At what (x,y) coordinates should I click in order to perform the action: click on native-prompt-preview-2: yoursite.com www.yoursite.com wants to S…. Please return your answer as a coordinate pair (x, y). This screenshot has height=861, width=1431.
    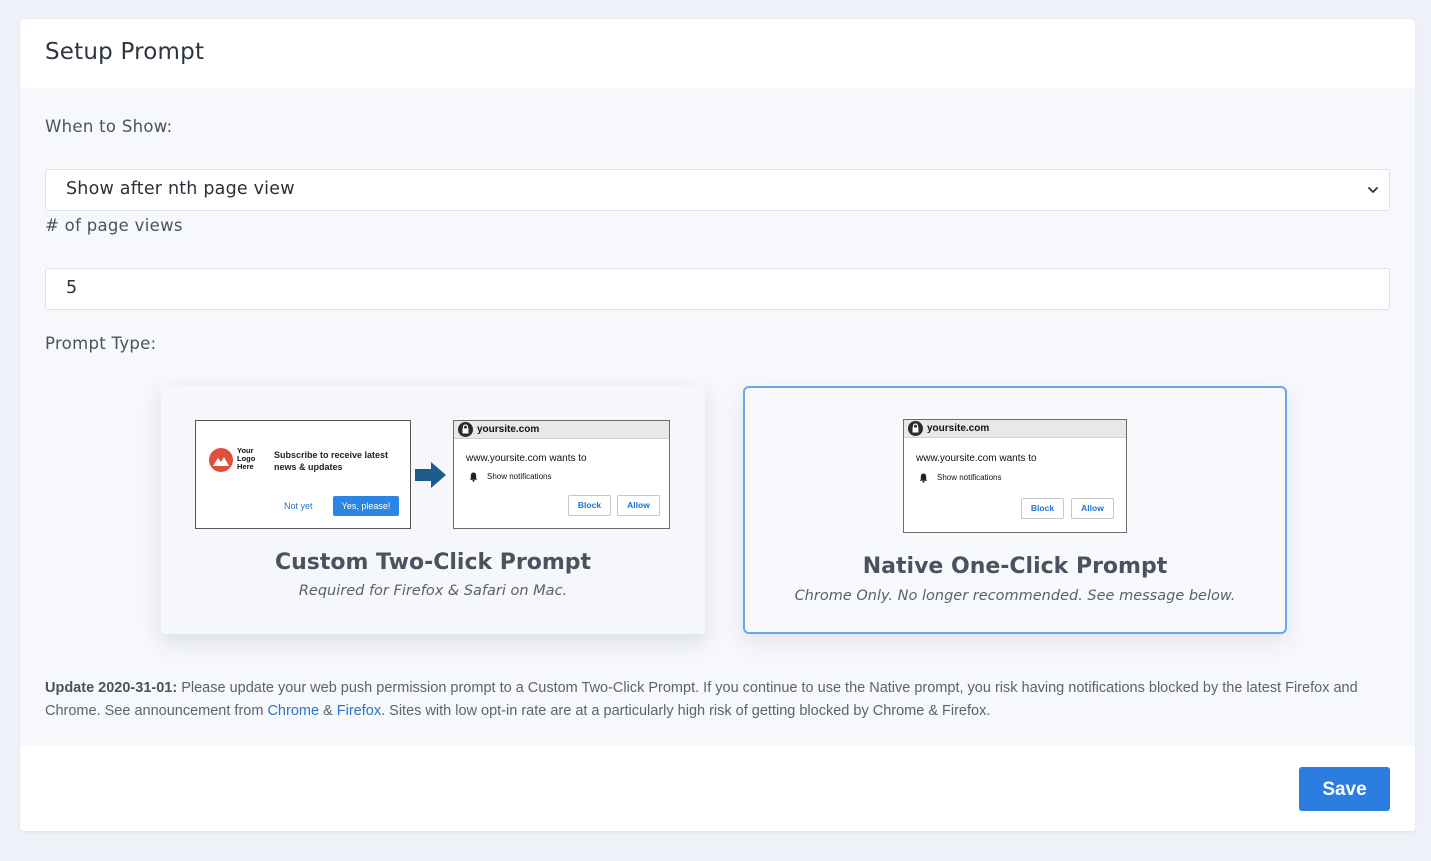
    Looking at the image, I should click on (1015, 476).